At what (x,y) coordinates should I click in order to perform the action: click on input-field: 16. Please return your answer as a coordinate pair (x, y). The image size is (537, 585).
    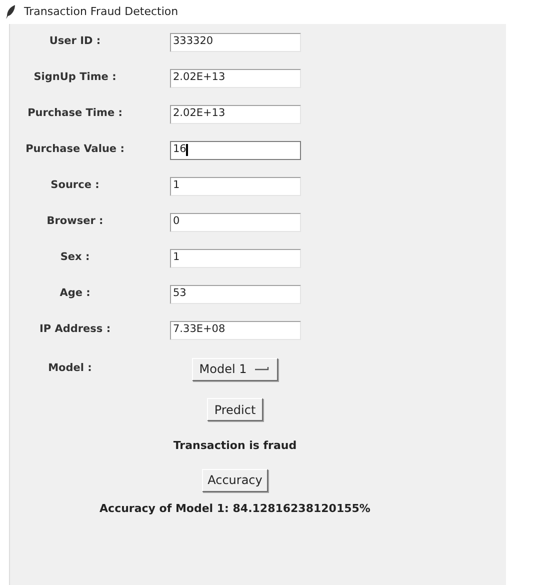
    Looking at the image, I should click on (235, 150).